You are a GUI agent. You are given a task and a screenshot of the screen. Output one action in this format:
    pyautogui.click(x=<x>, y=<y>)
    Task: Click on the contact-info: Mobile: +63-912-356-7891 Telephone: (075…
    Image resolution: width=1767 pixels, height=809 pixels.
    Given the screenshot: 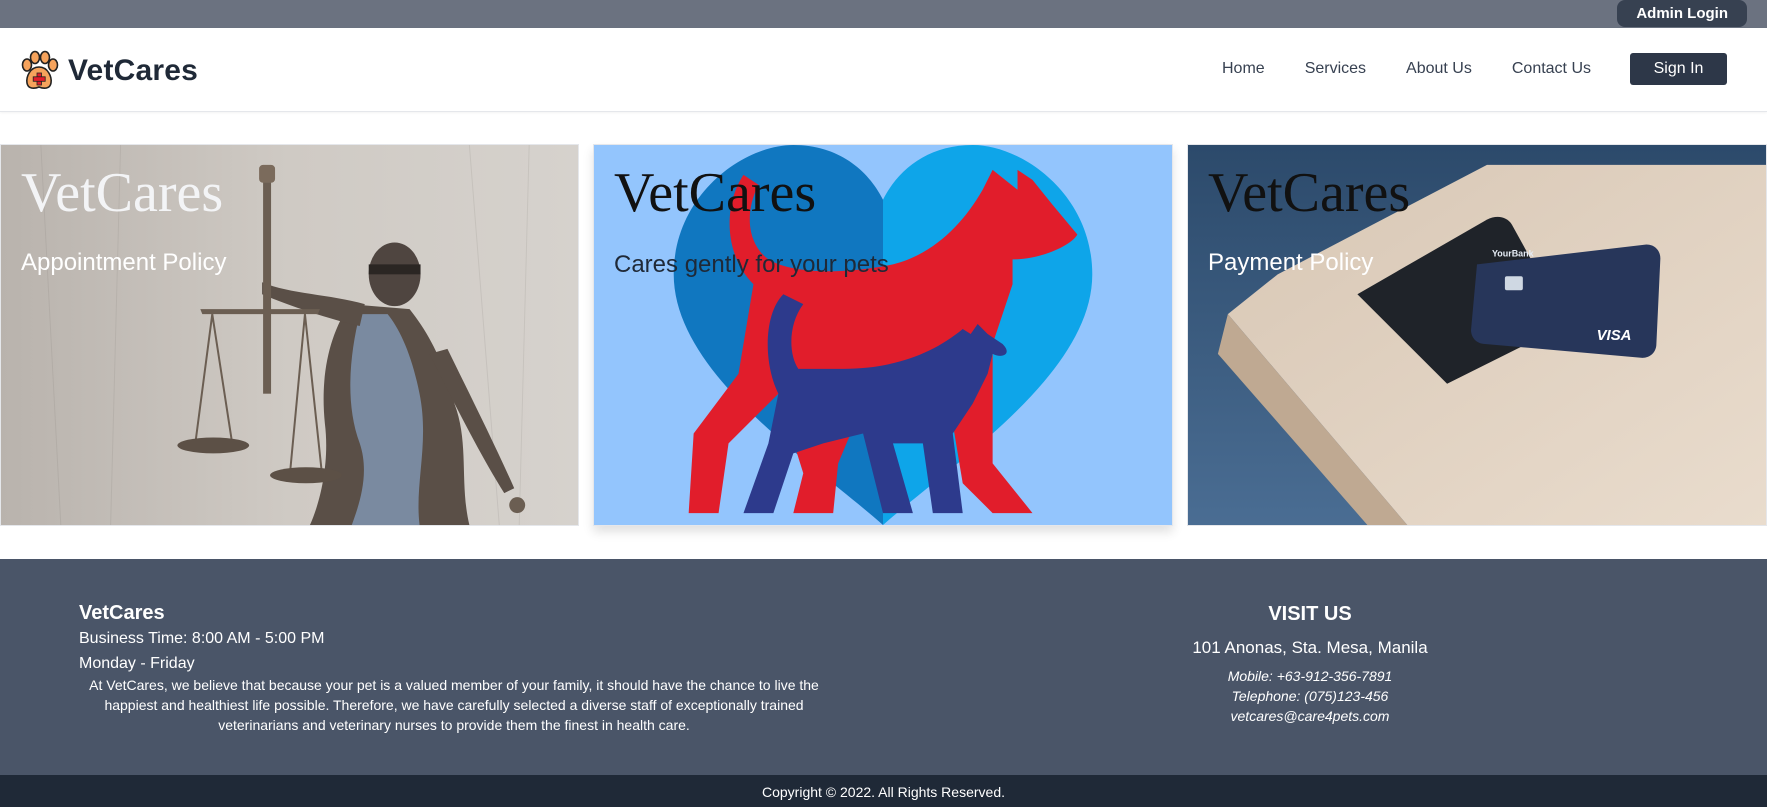 What is the action you would take?
    pyautogui.click(x=1310, y=696)
    